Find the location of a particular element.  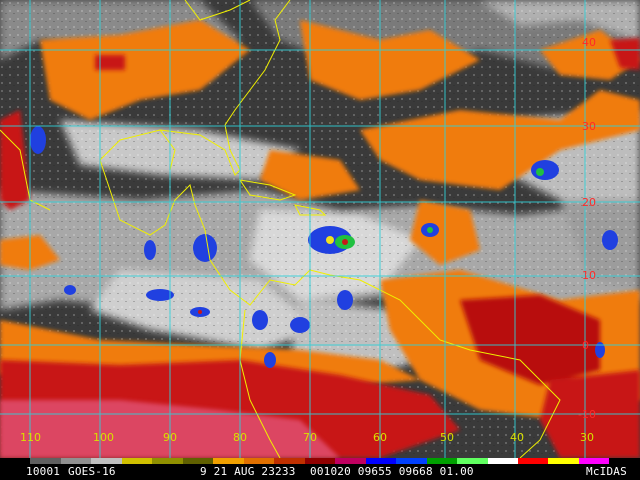

lat-label-minus10: -10 is located at coordinates (587, 414).